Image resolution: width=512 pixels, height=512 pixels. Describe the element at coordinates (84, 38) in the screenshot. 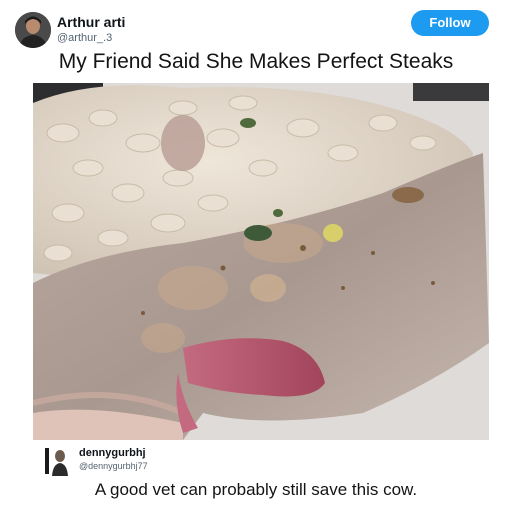

I see `author-handle: @arthur_.3` at that location.